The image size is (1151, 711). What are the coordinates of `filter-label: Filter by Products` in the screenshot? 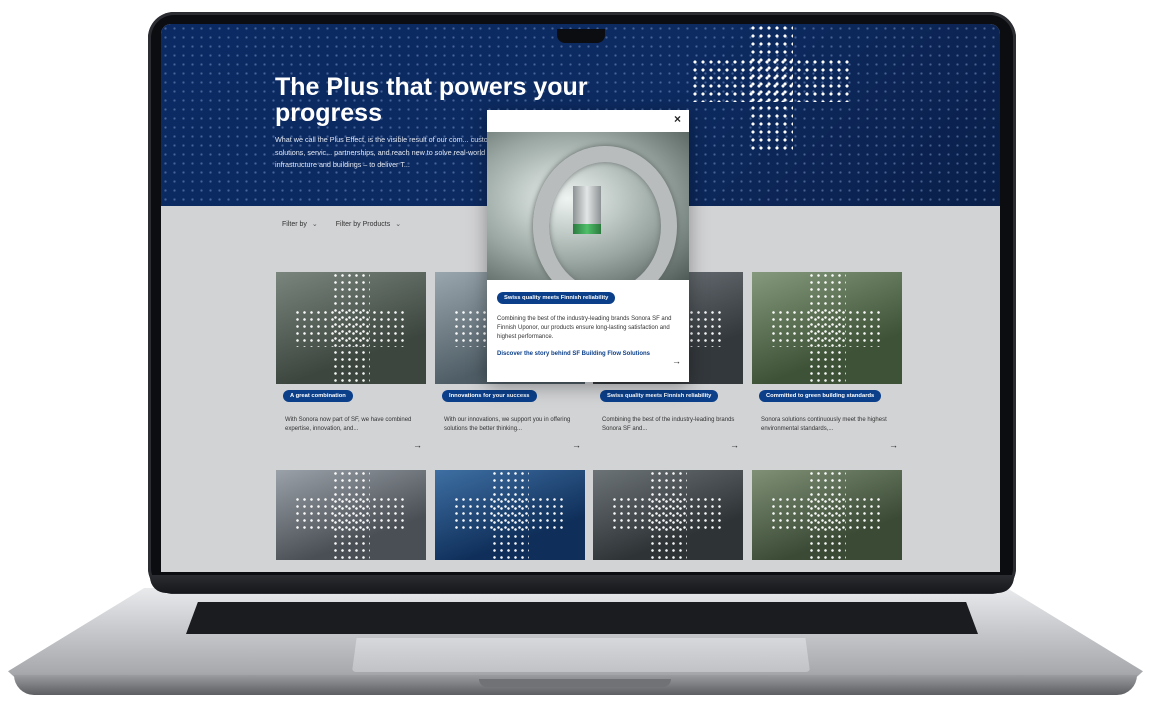 It's located at (363, 224).